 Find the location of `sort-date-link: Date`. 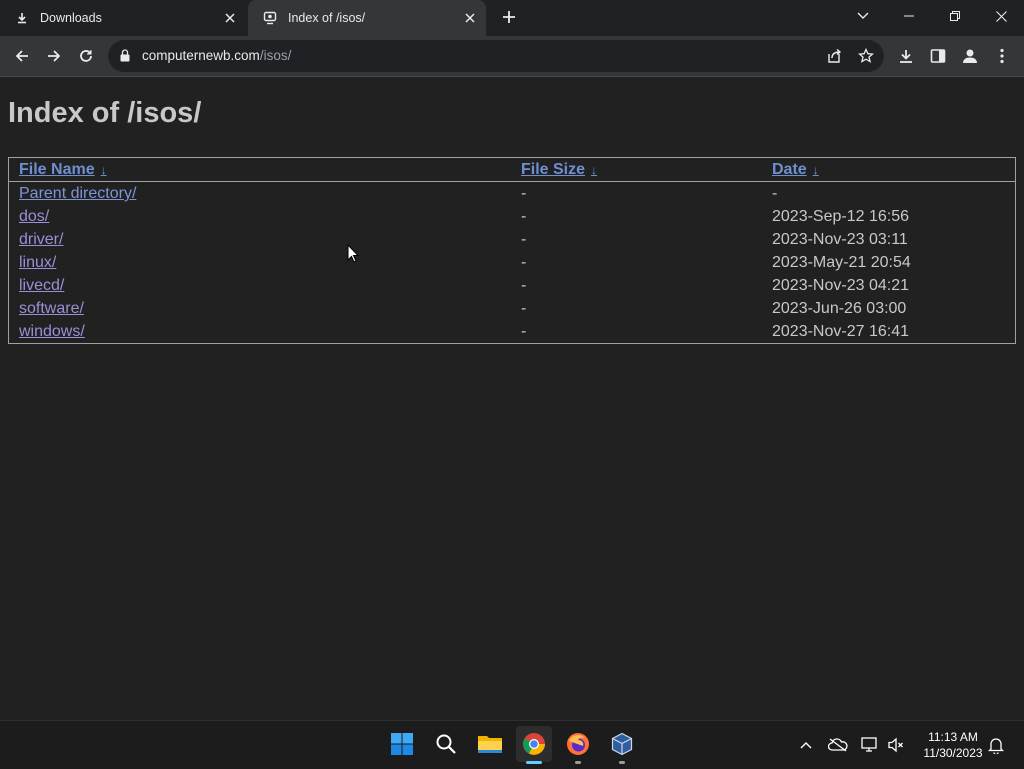

sort-date-link: Date is located at coordinates (789, 169).